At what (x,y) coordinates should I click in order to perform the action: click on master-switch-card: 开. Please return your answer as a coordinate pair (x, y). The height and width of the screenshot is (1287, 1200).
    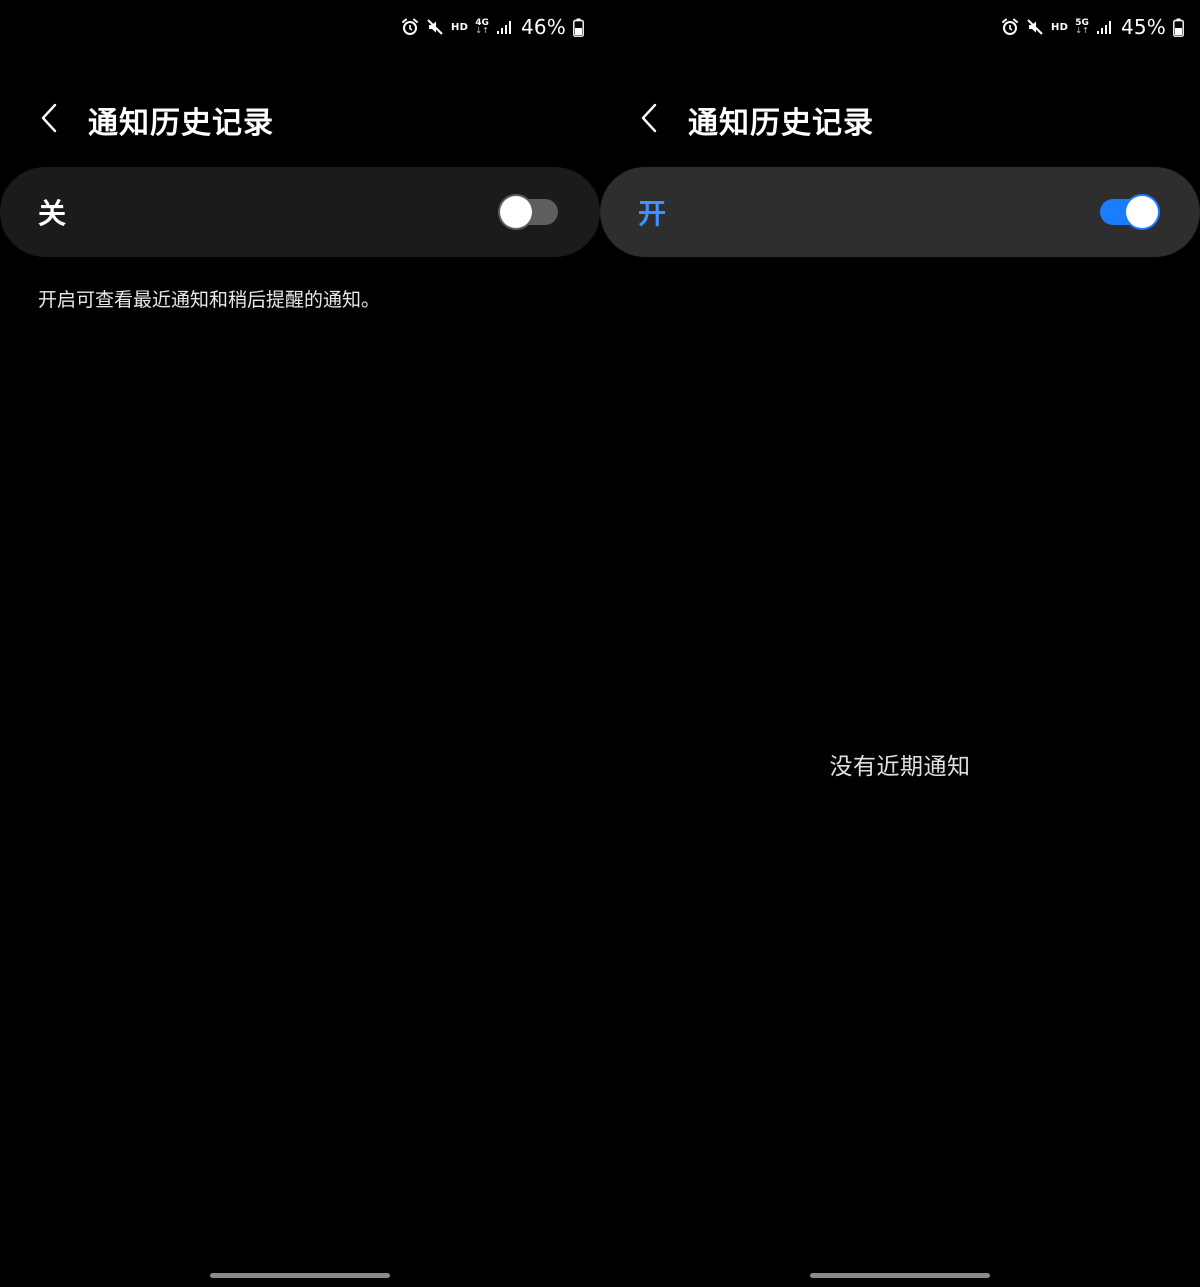
    Looking at the image, I should click on (900, 212).